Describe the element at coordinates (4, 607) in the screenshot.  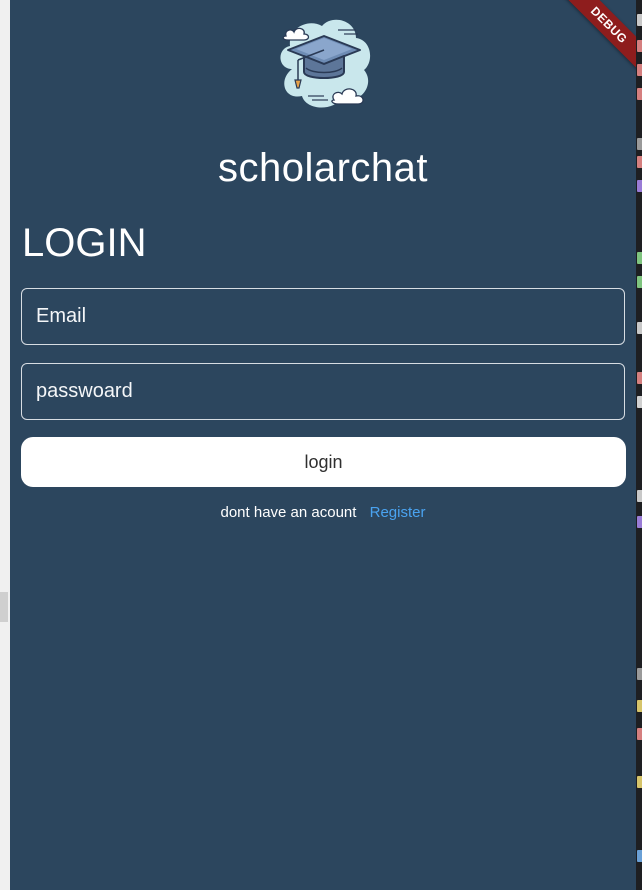
I see `scroll-notch` at that location.